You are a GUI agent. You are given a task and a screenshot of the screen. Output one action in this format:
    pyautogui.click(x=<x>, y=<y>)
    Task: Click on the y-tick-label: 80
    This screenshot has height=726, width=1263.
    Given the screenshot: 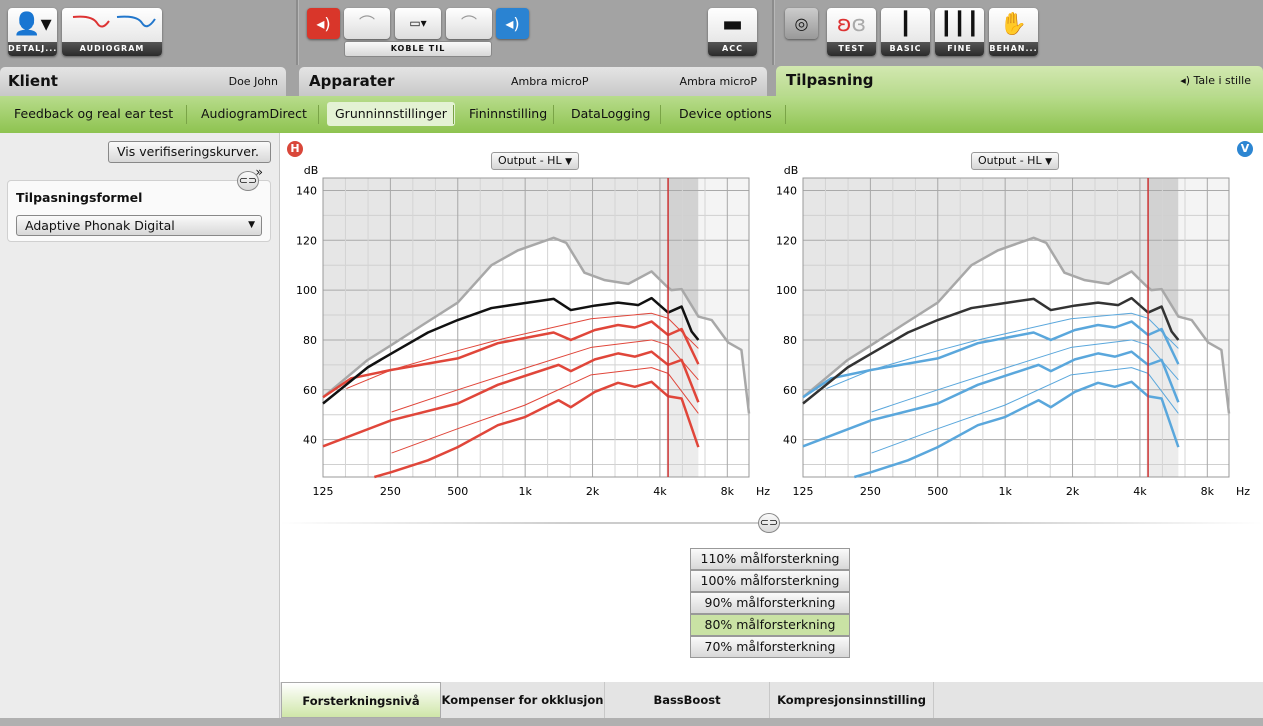 What is the action you would take?
    pyautogui.click(x=790, y=340)
    